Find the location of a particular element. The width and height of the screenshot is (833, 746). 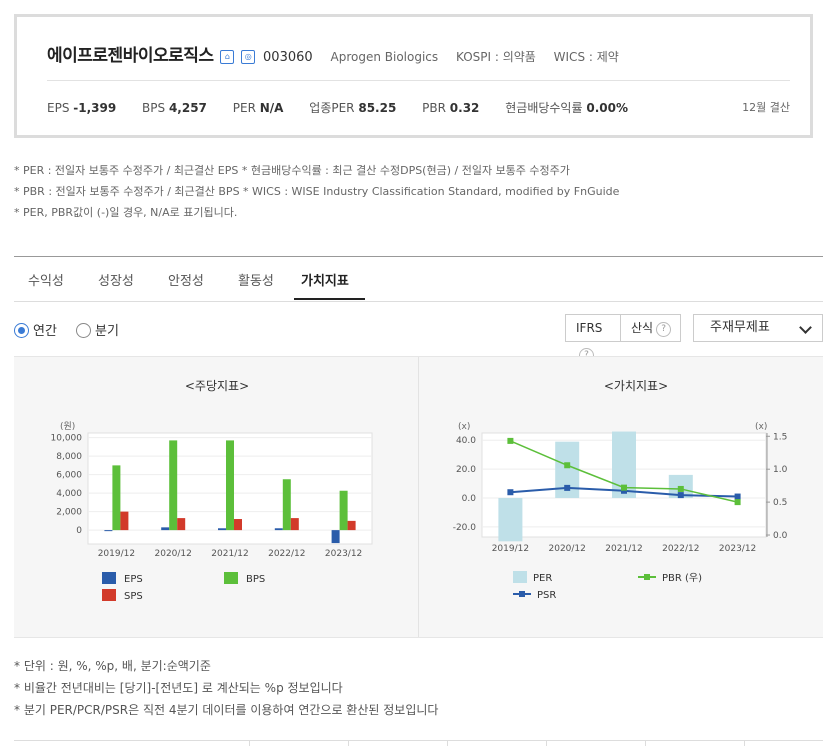

statement-dropdown: 주재무제표 is located at coordinates (758, 328).